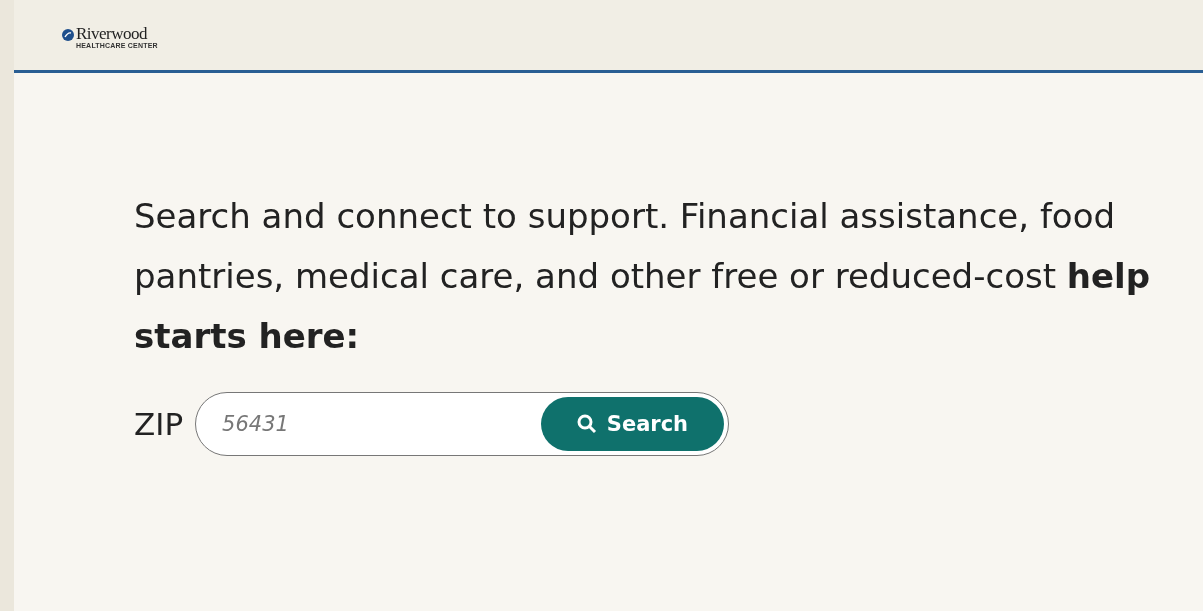 Image resolution: width=1203 pixels, height=611 pixels. Describe the element at coordinates (112, 34) in the screenshot. I see `logo-name: Riverwood` at that location.